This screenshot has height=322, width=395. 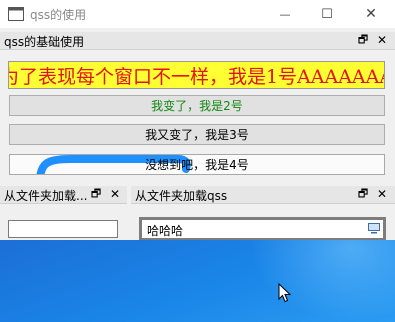 I want to click on title-bar: qss的使用 — ☐ ✕, so click(x=197, y=14).